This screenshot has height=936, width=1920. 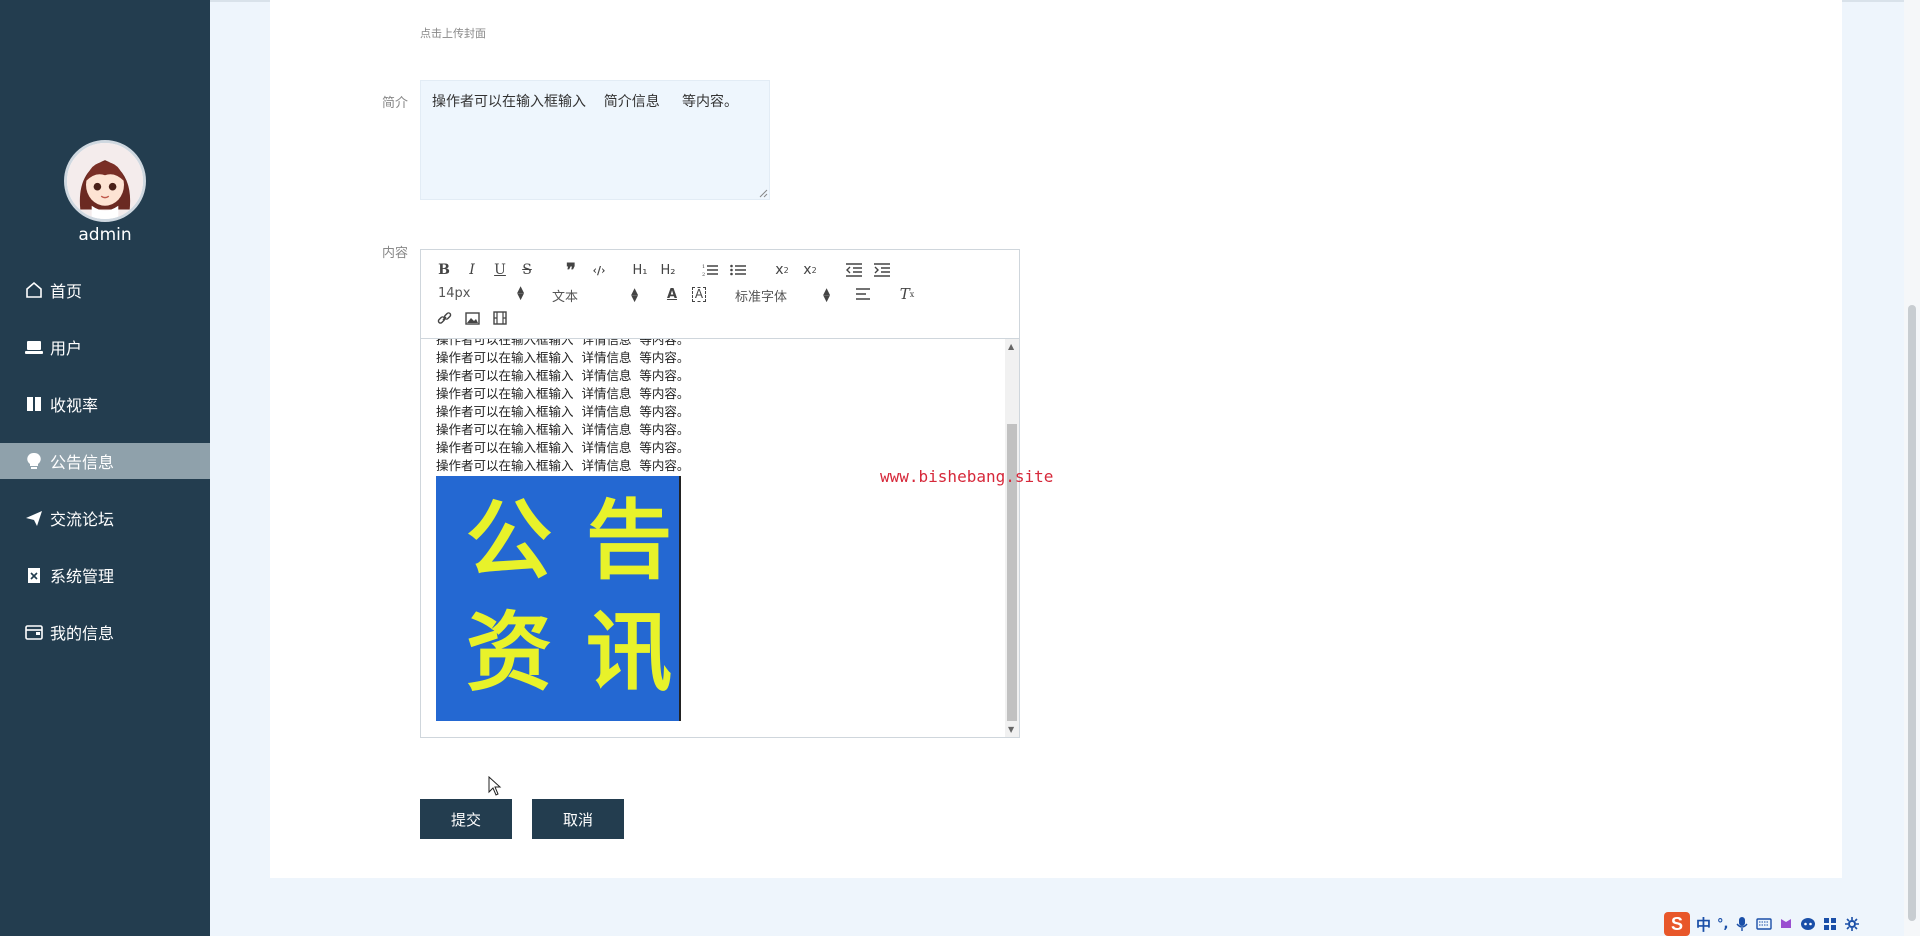 What do you see at coordinates (34, 632) in the screenshot?
I see `wallet-icon` at bounding box center [34, 632].